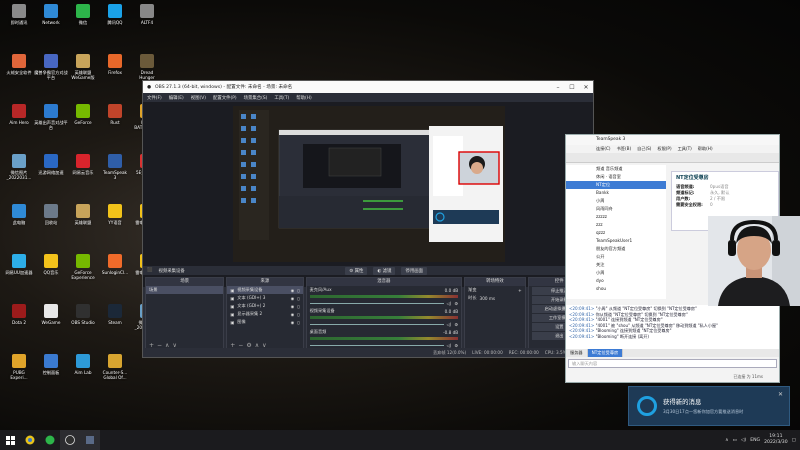  I want to click on ts-tree-item: TeamSpeakUser1, so click(616, 241).